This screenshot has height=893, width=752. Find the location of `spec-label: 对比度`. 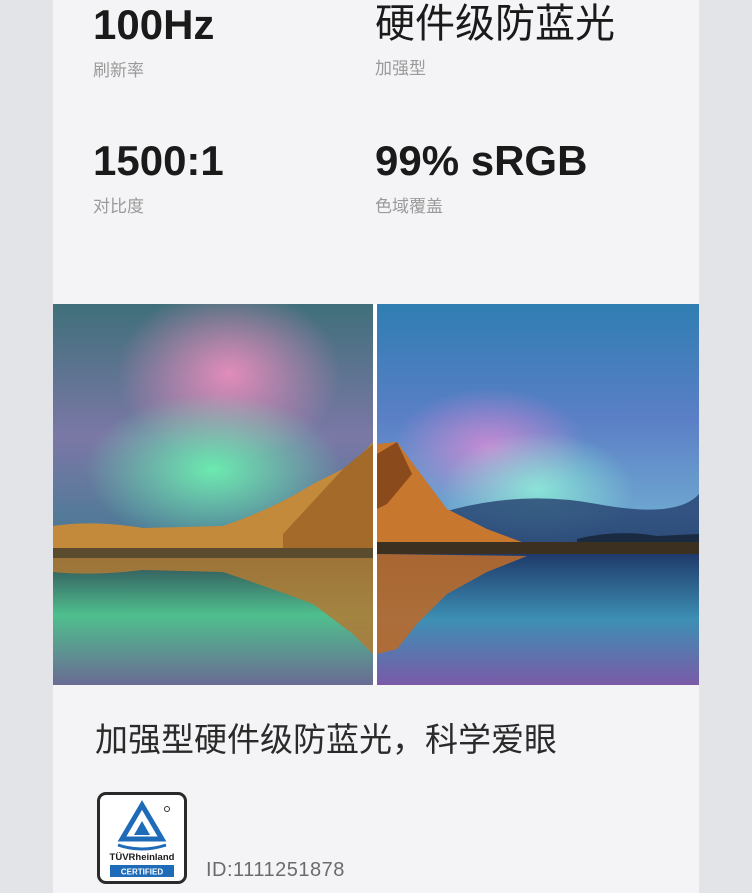

spec-label: 对比度 is located at coordinates (118, 207).